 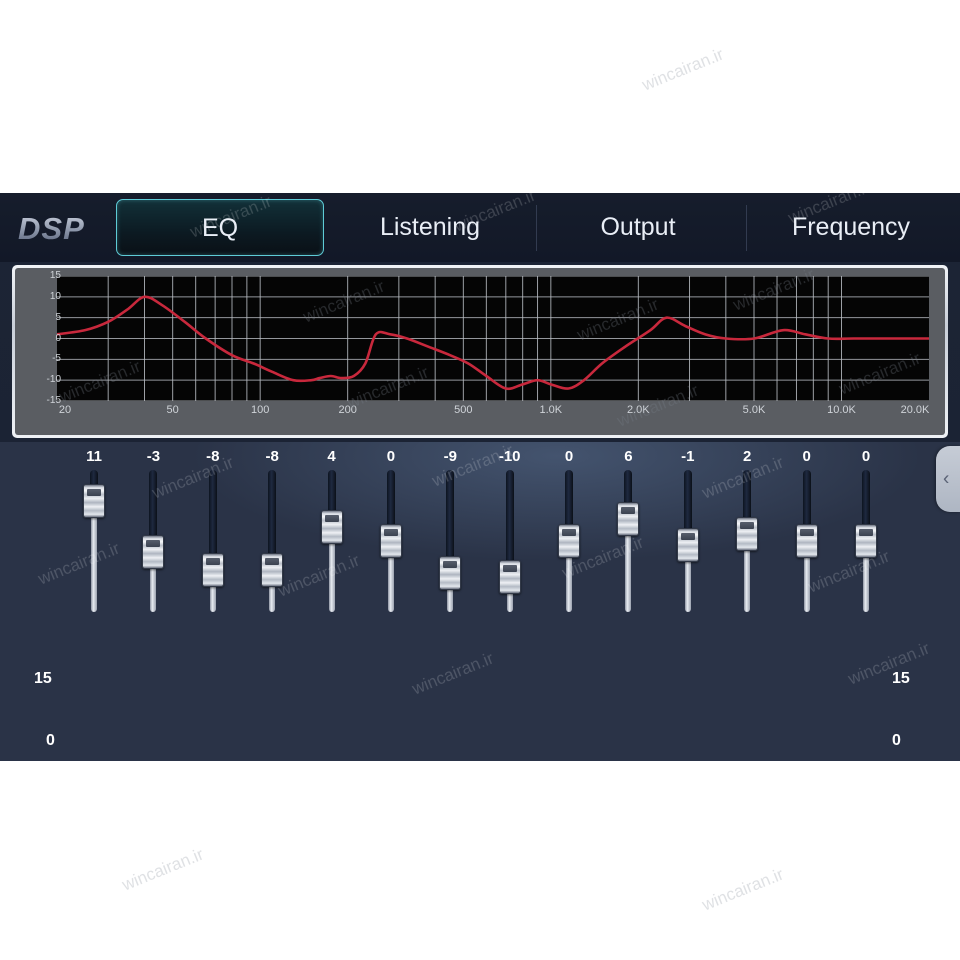 What do you see at coordinates (509, 456) in the screenshot?
I see `band-gain-value: -10` at bounding box center [509, 456].